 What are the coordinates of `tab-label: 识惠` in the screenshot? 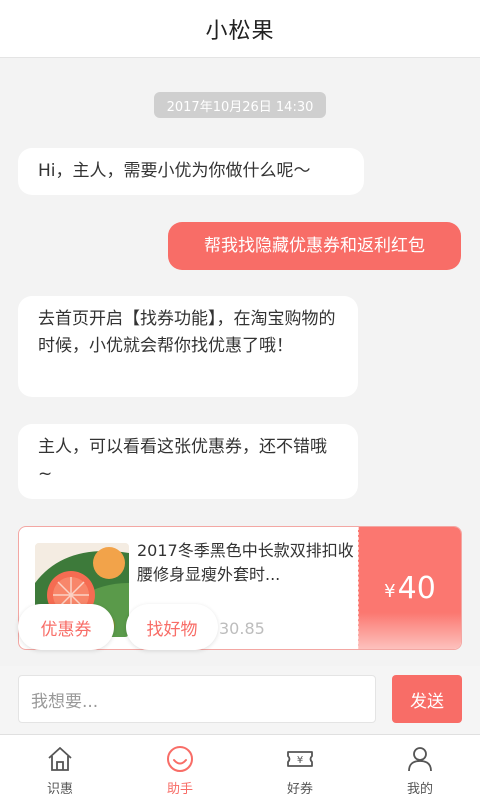 It's located at (59, 789).